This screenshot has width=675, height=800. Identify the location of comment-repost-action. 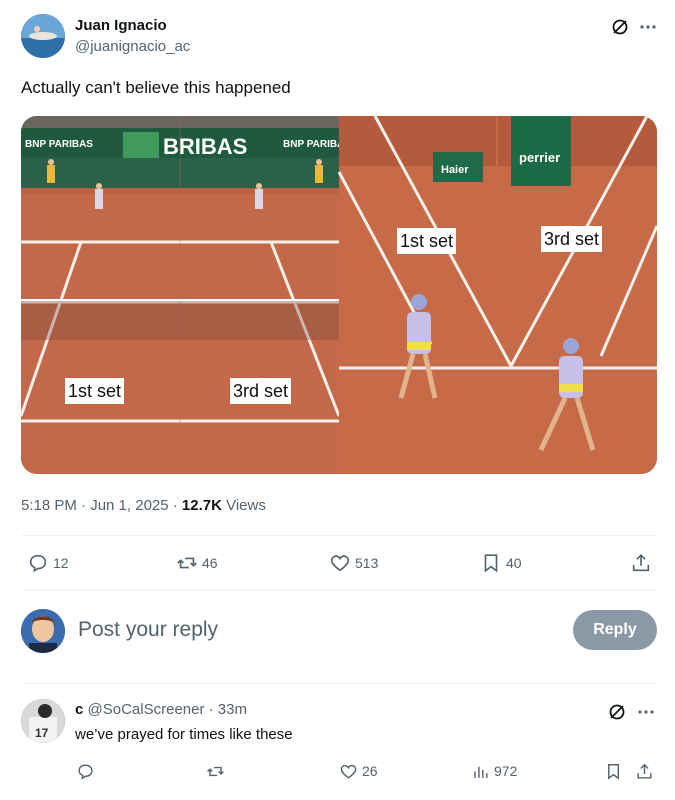
(217, 771).